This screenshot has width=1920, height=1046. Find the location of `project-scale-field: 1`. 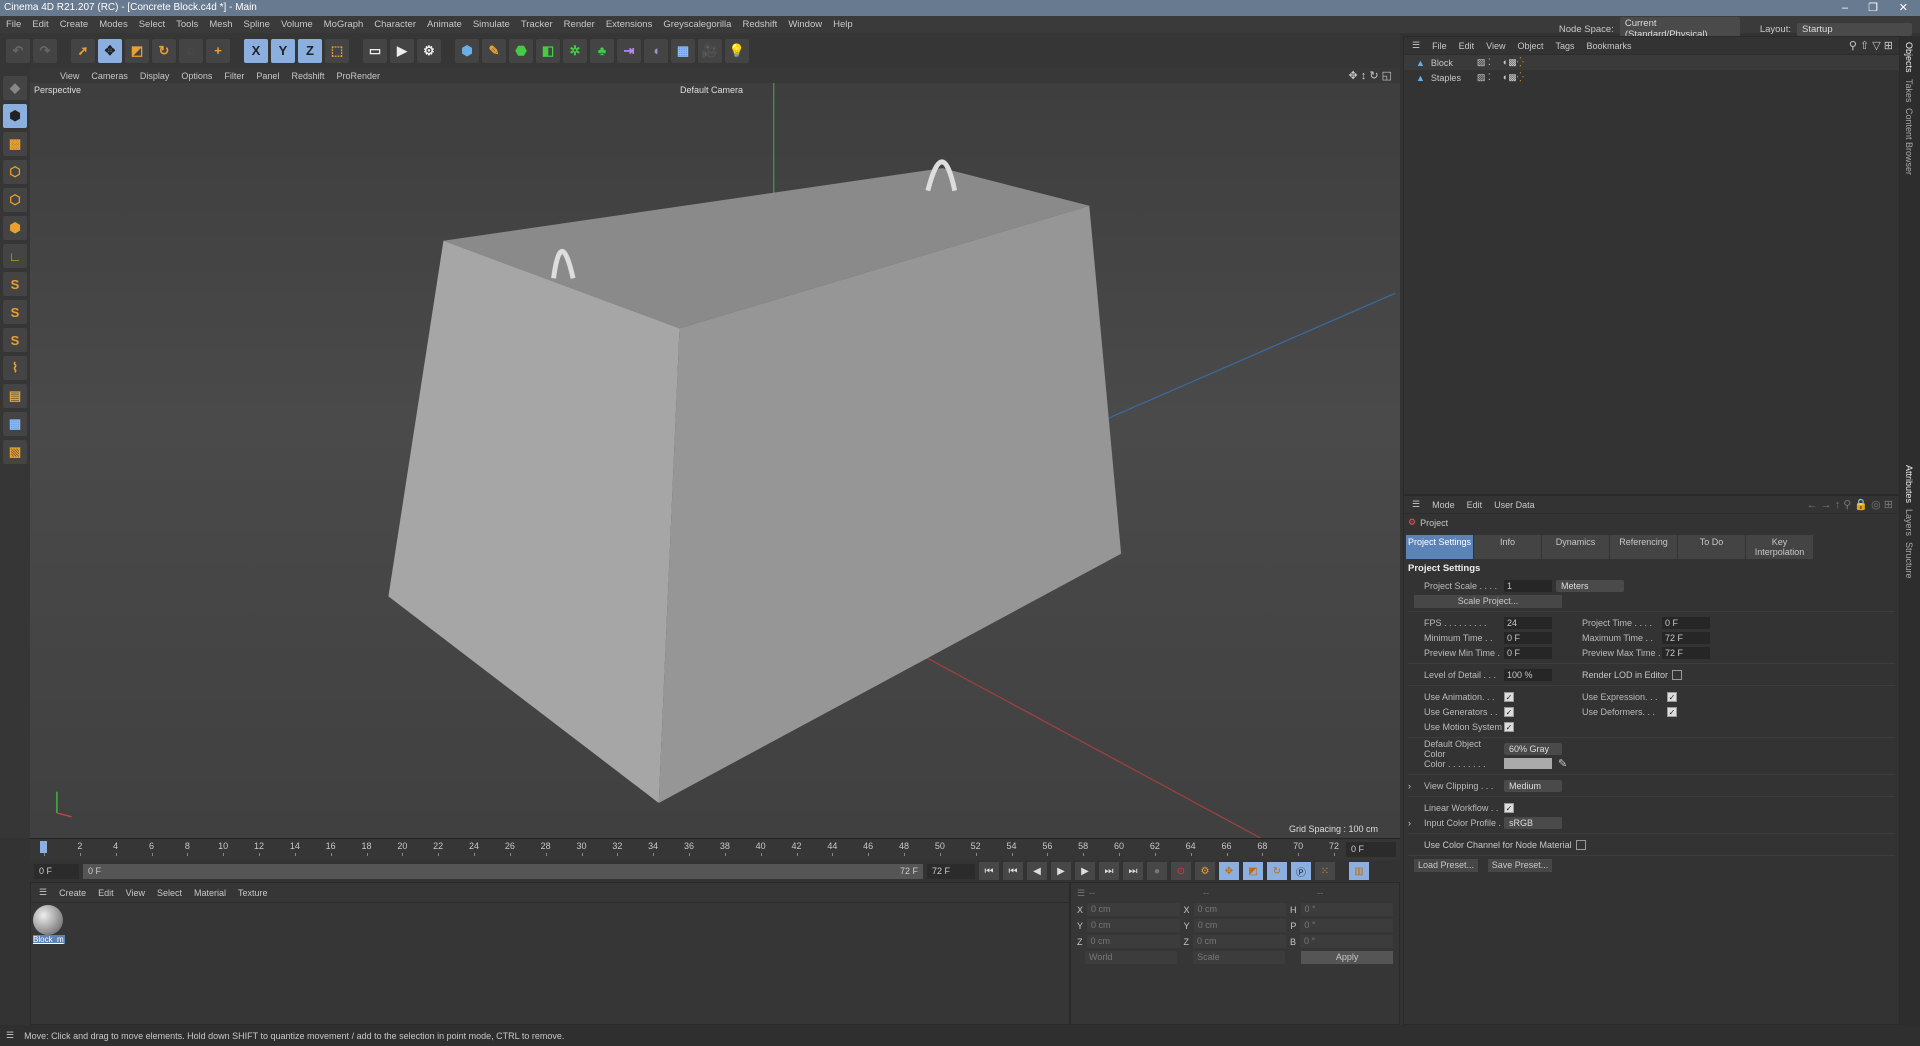

project-scale-field: 1 is located at coordinates (1528, 585).